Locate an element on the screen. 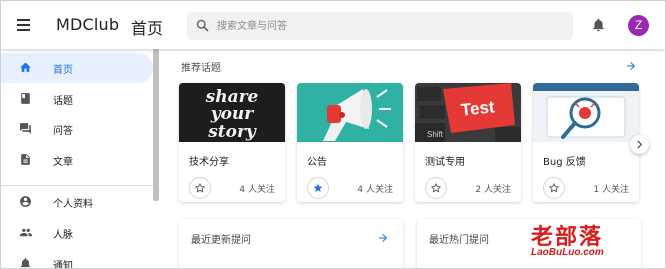  sidebar-item-label: 文章 is located at coordinates (63, 162).